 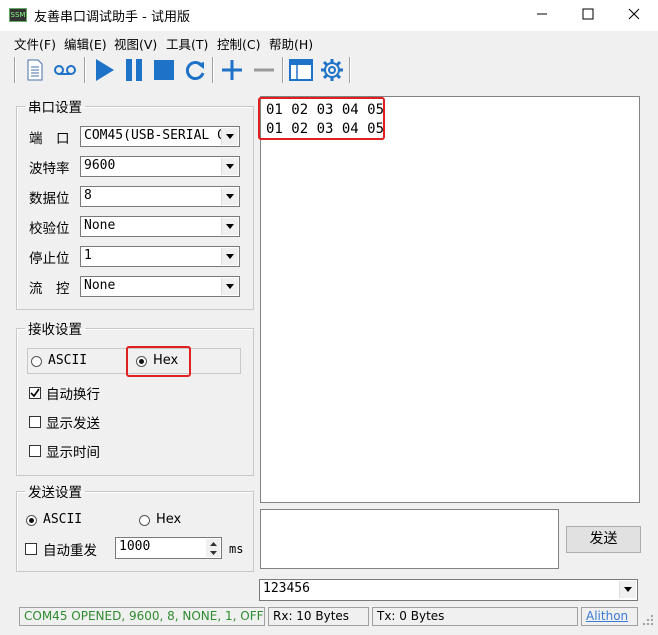 I want to click on toolbar, so click(x=329, y=70).